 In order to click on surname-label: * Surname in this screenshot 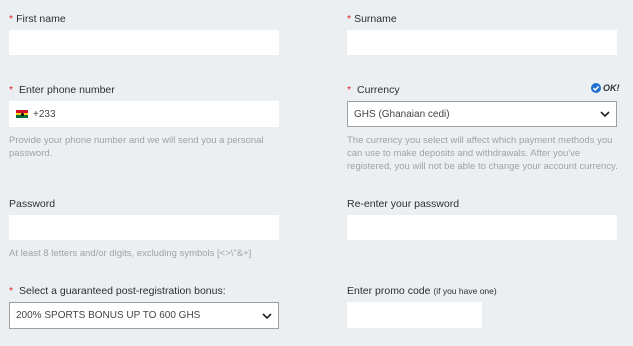, I will do `click(372, 19)`.